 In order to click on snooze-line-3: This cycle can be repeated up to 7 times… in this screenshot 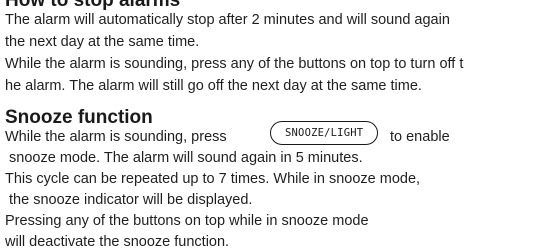, I will do `click(213, 179)`.